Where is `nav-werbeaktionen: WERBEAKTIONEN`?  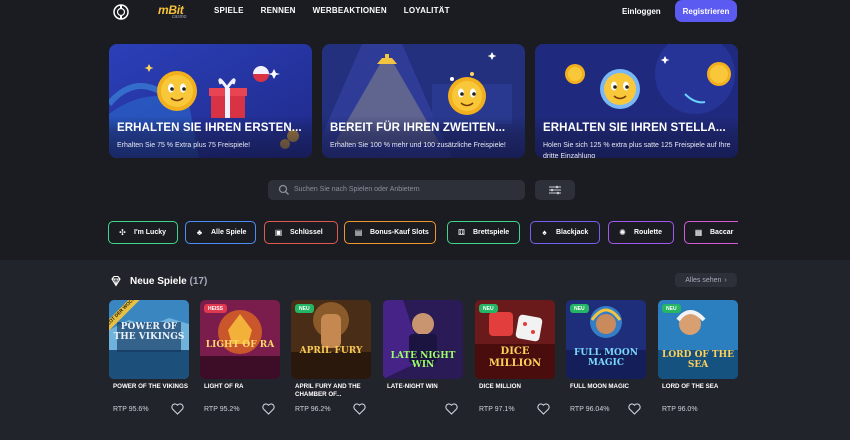 nav-werbeaktionen: WERBEAKTIONEN is located at coordinates (350, 10).